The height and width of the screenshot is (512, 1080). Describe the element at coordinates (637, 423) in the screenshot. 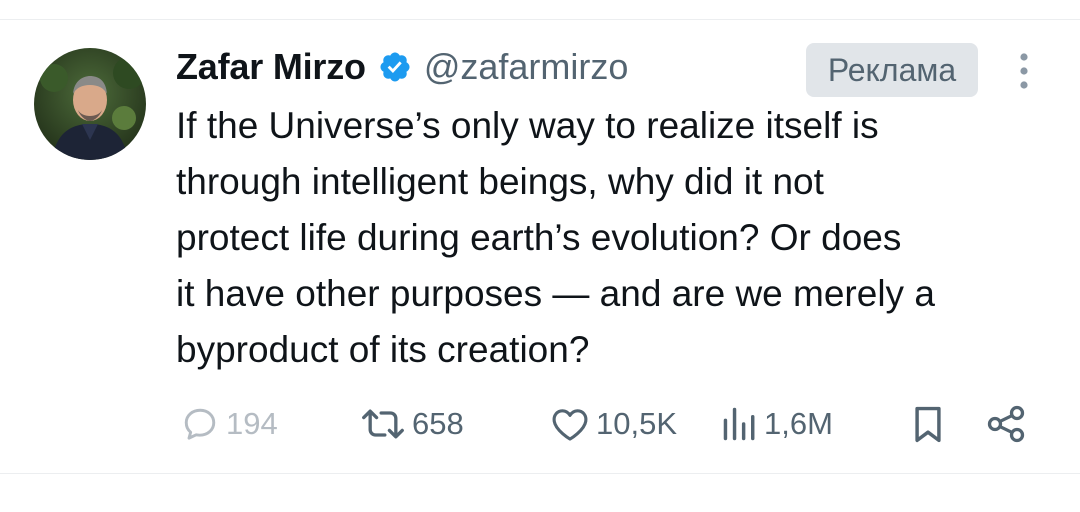

I see `like-count: 10,5K` at that location.